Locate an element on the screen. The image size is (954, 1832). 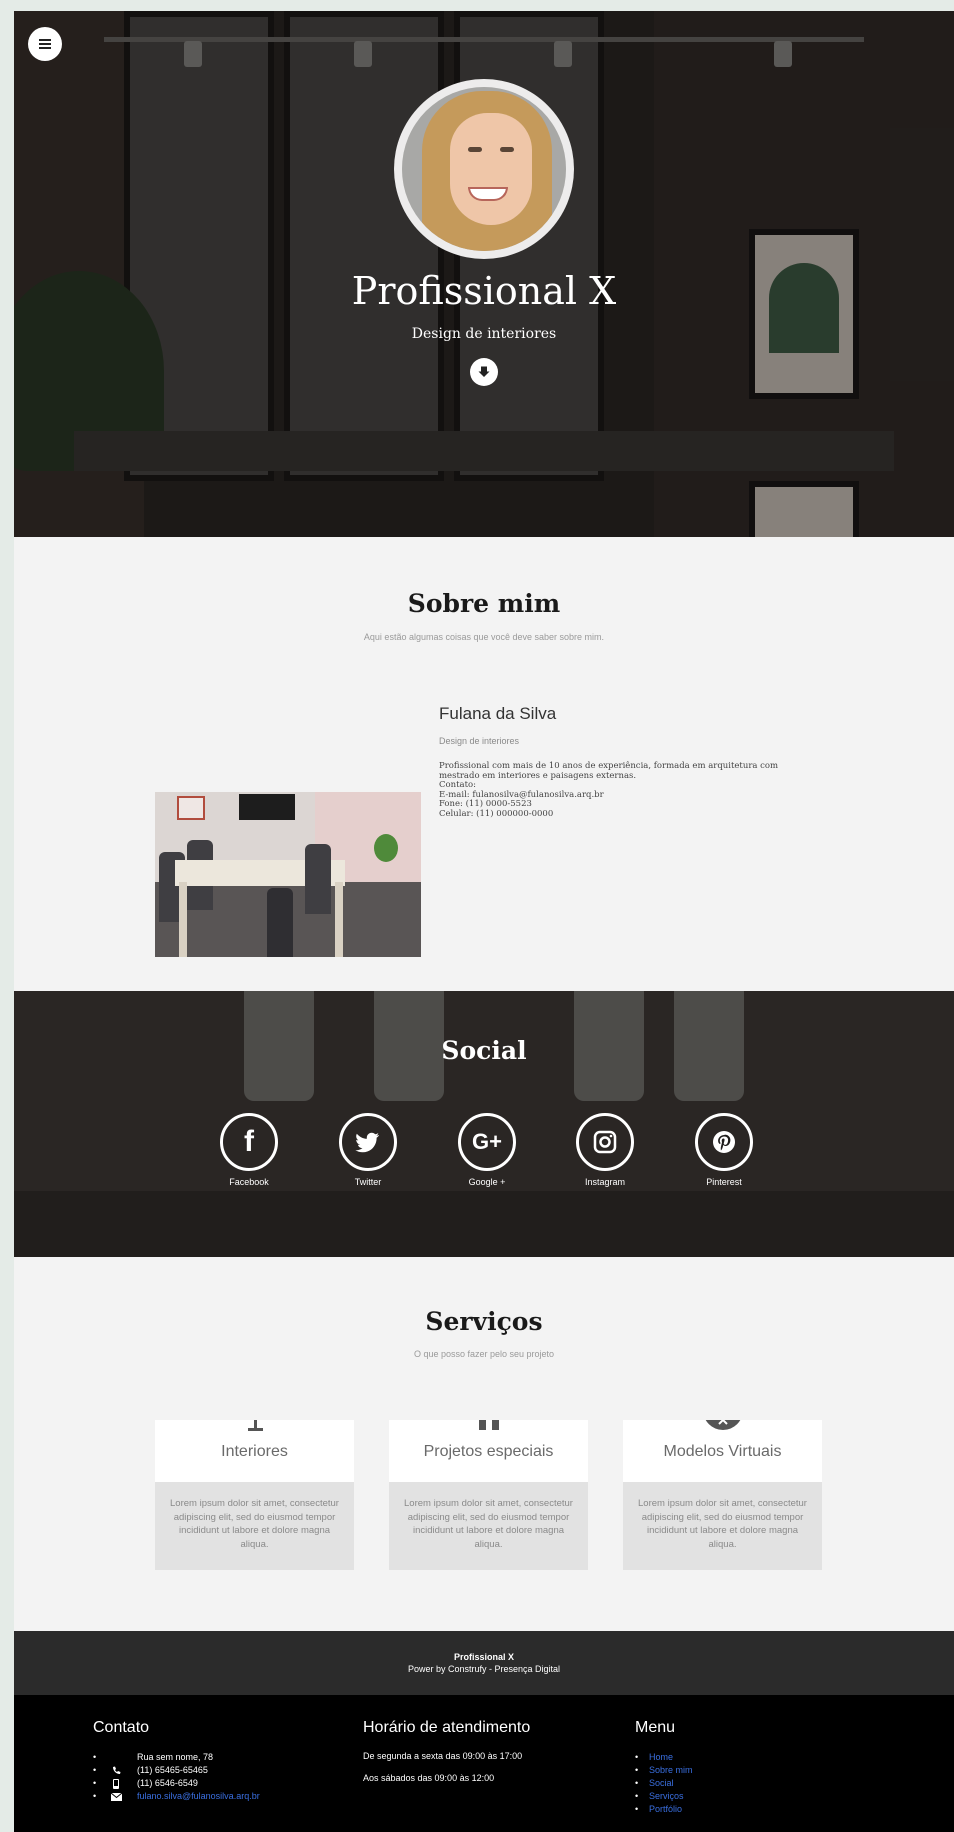
envelope-icon is located at coordinates (116, 1796).